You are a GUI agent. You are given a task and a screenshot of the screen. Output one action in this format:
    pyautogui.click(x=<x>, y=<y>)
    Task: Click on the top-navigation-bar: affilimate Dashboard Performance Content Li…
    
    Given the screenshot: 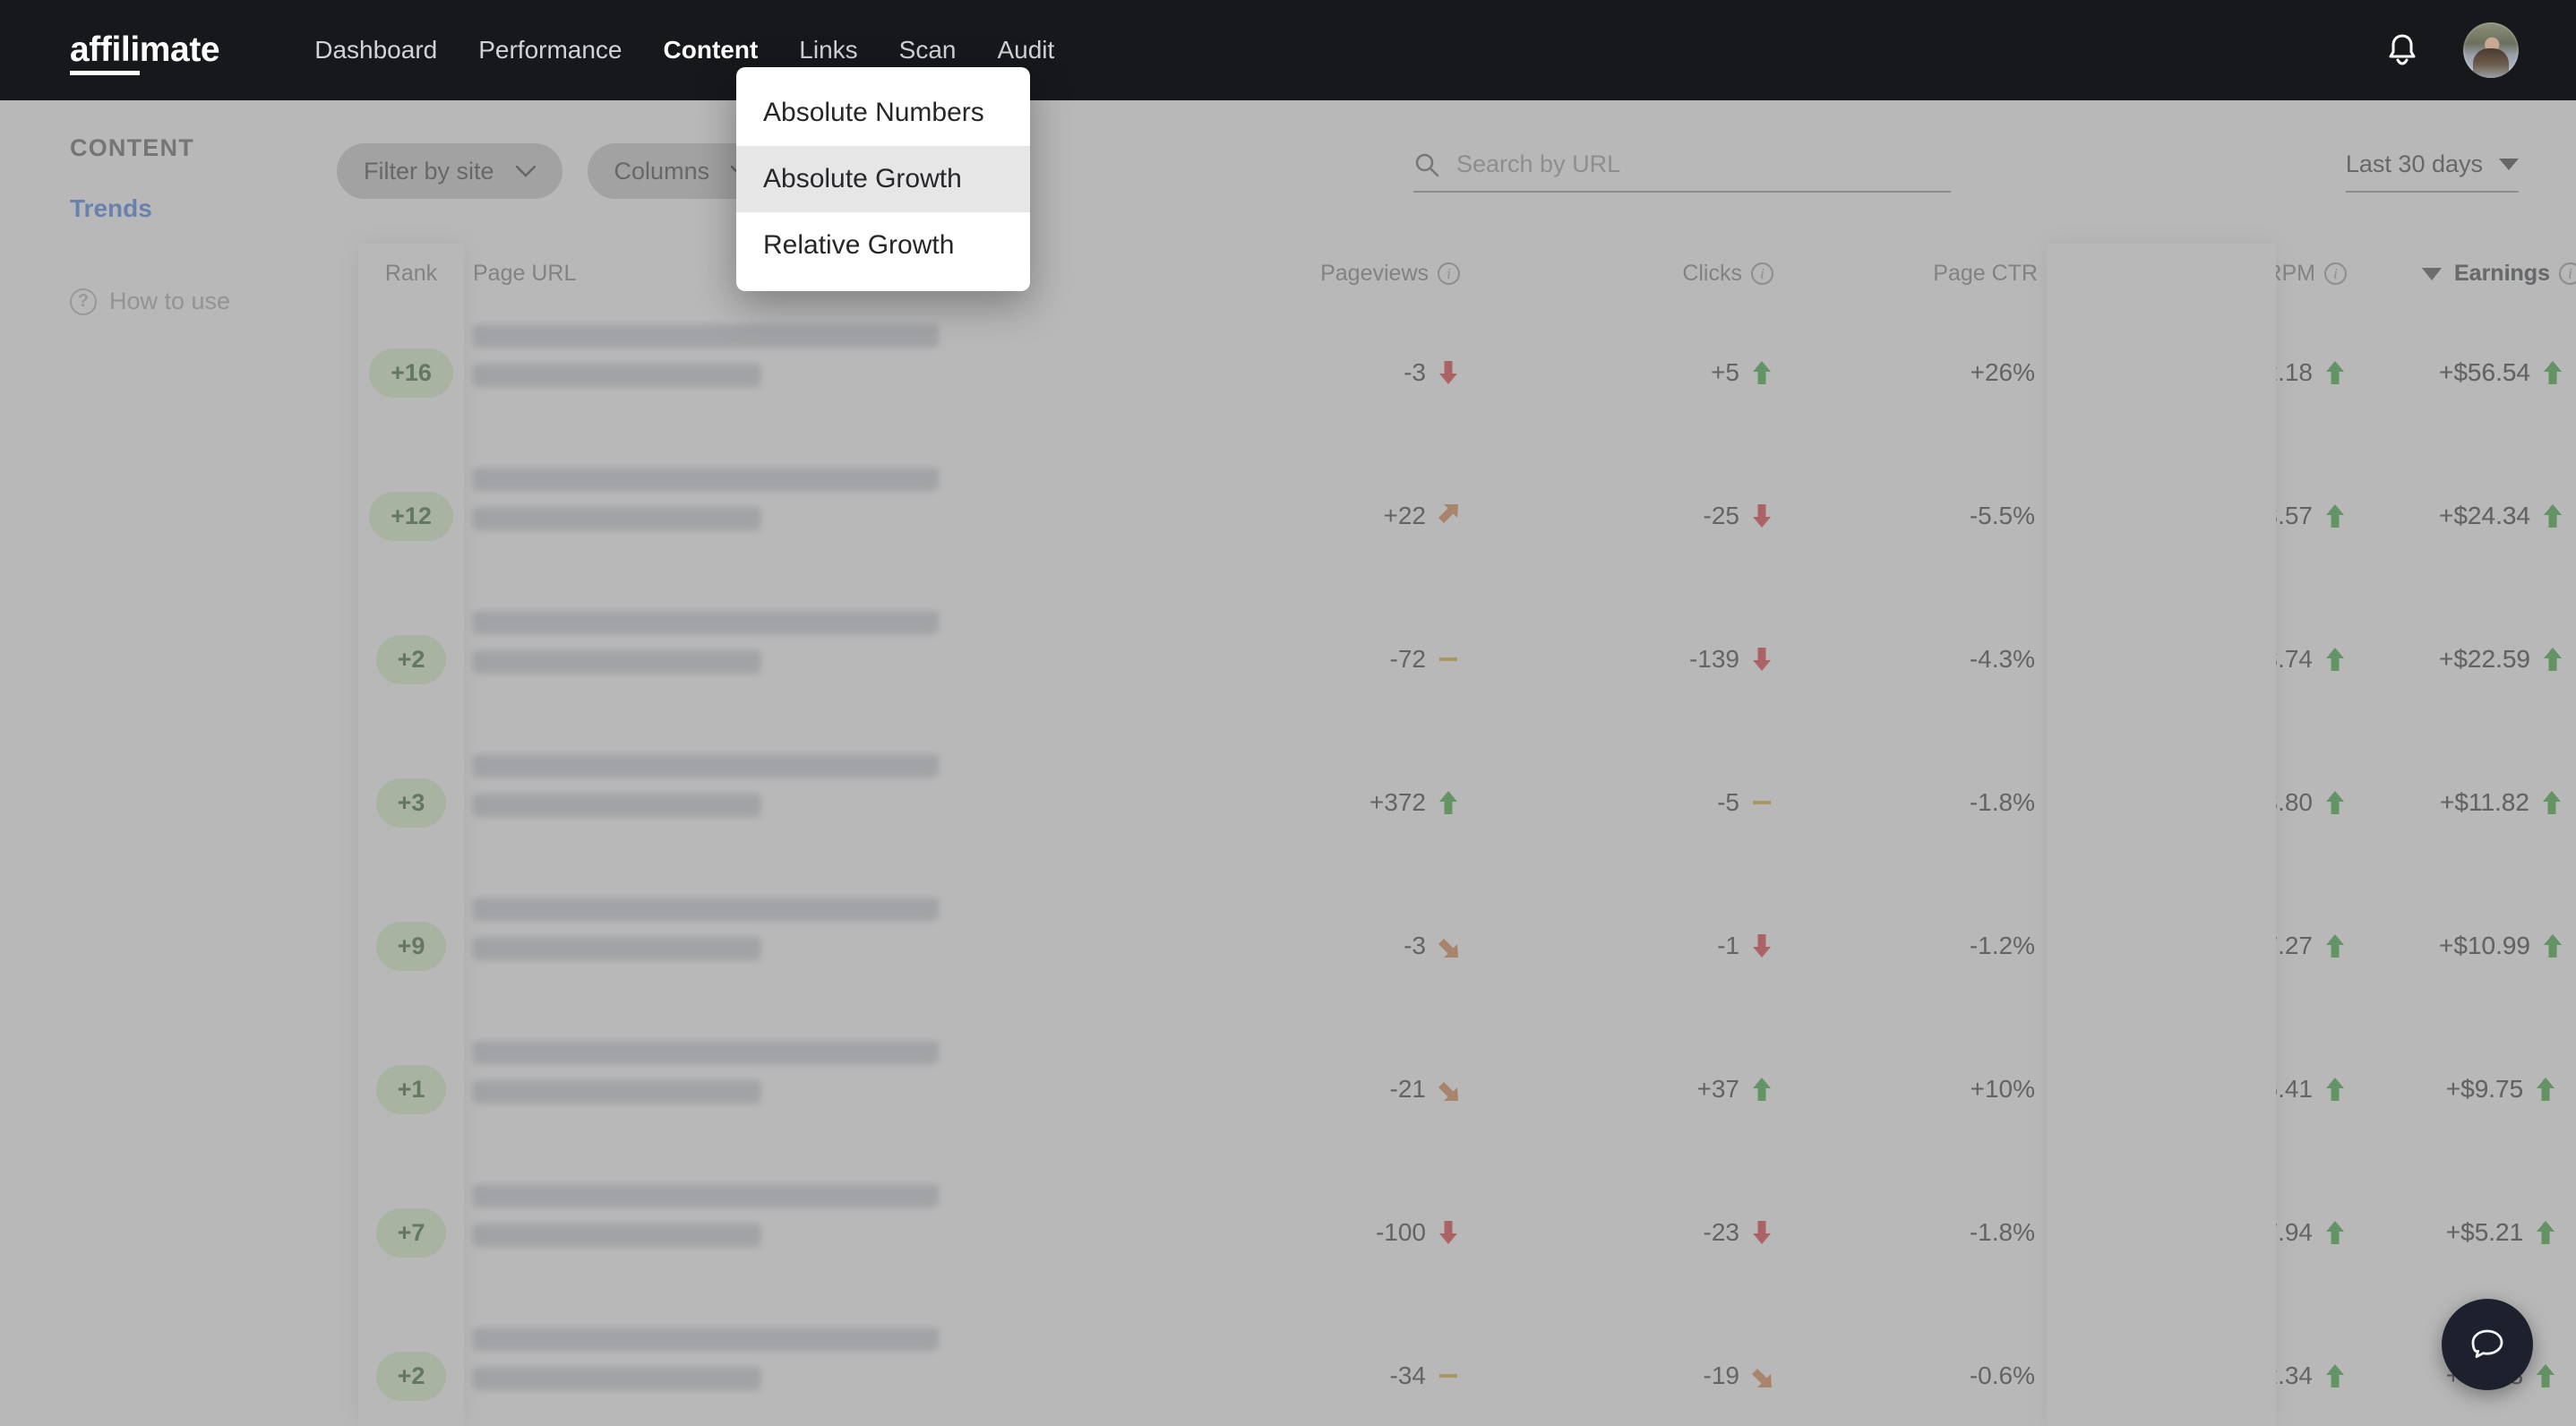 What is the action you would take?
    pyautogui.click(x=1288, y=50)
    